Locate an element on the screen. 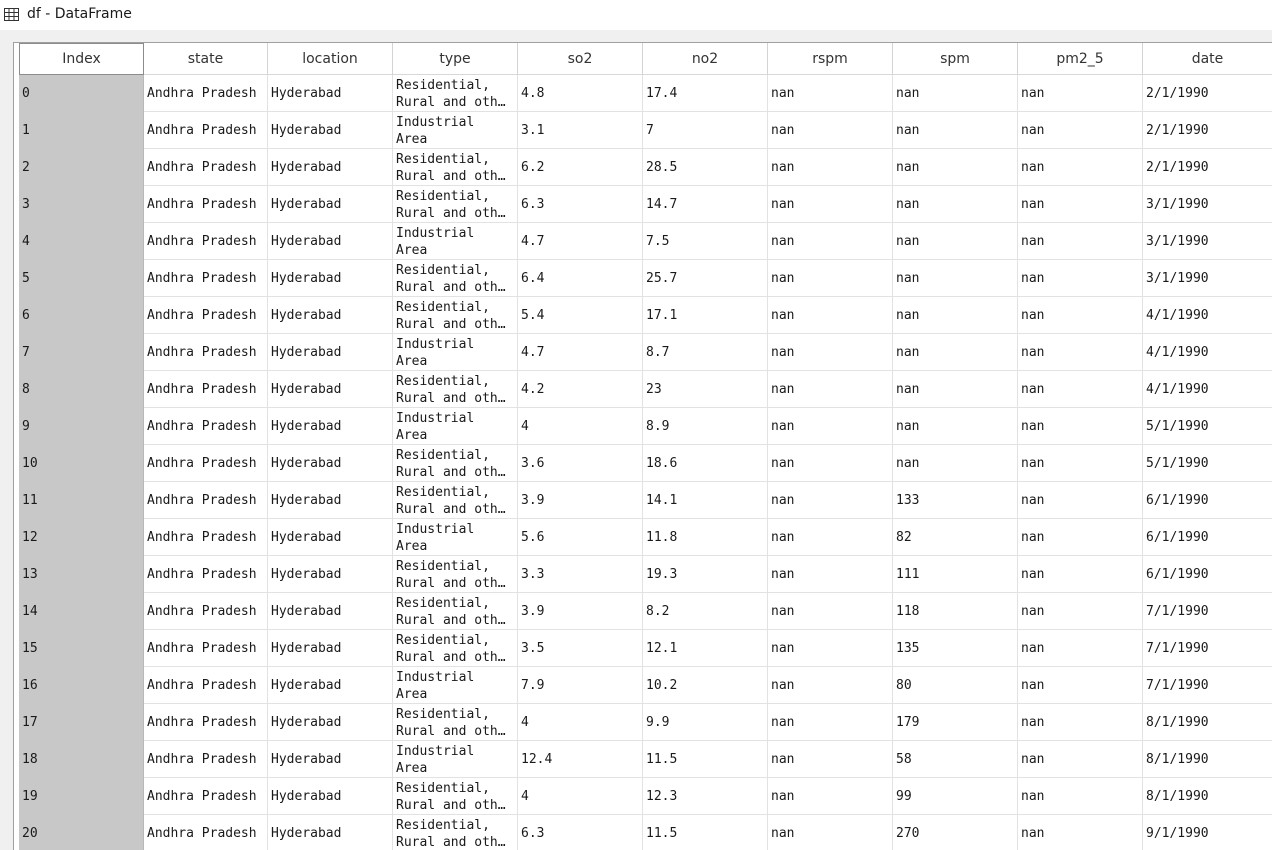 Image resolution: width=1272 pixels, height=850 pixels. cell-no2: 18.6 is located at coordinates (705, 463).